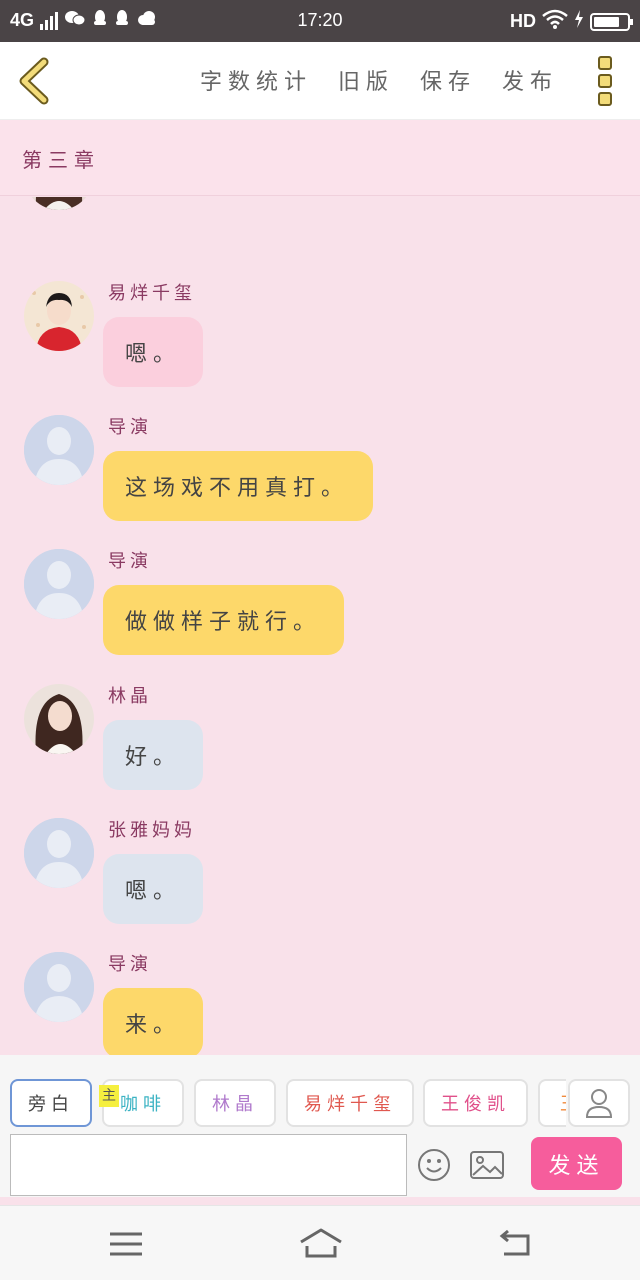 Image resolution: width=640 pixels, height=1280 pixels. I want to click on old-version-button: 旧版, so click(366, 80).